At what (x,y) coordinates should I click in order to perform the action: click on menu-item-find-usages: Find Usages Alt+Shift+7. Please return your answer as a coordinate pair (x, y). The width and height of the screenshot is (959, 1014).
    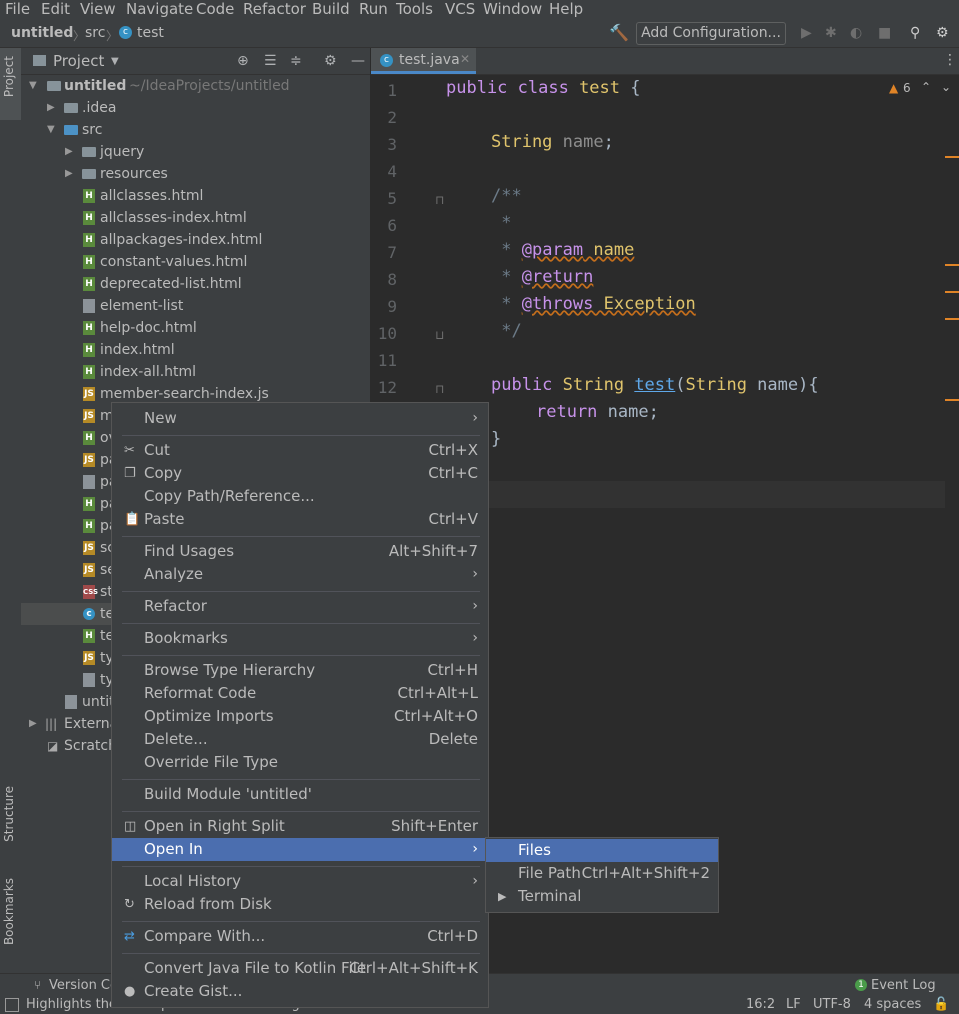
    Looking at the image, I should click on (300, 551).